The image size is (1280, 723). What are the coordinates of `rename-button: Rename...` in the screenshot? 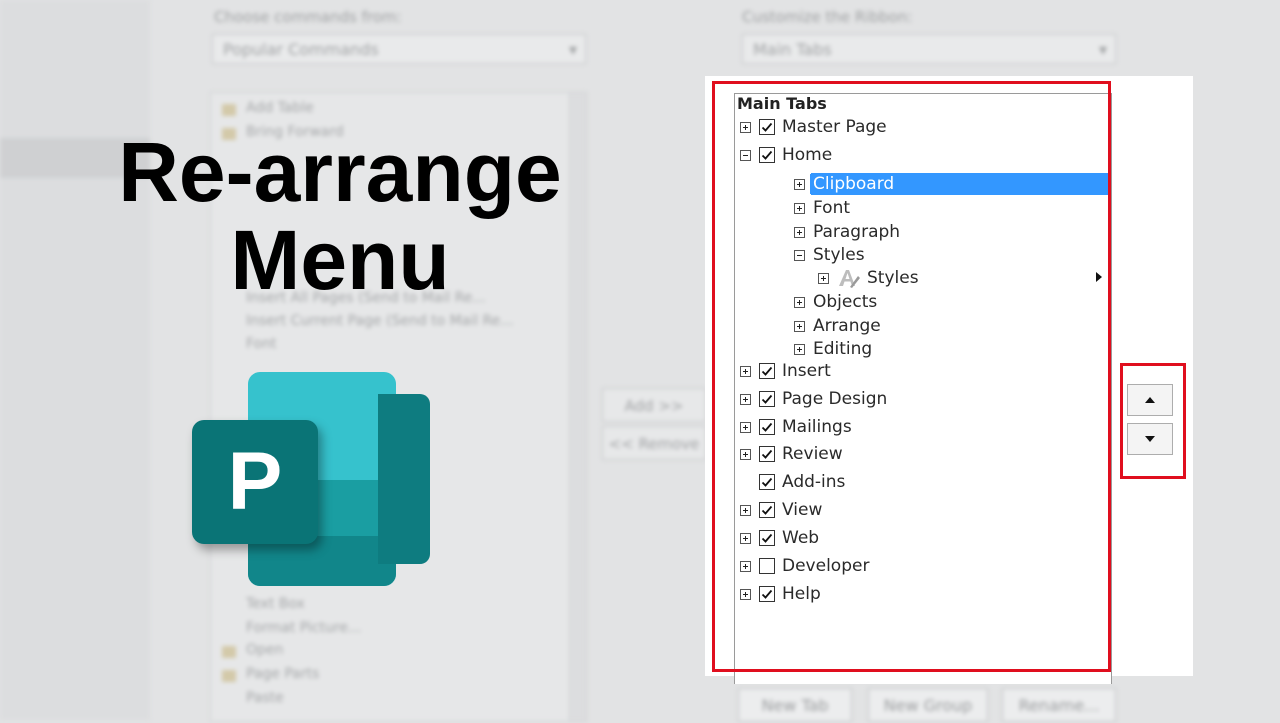 It's located at (1059, 705).